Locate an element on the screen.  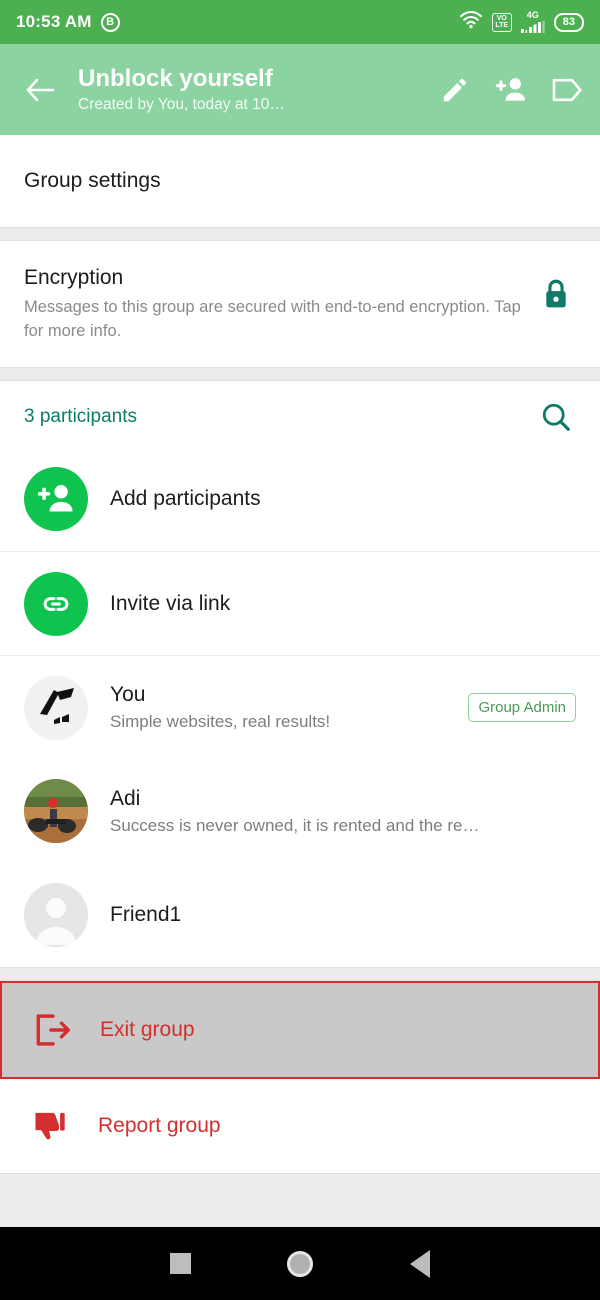
search-icon is located at coordinates (556, 417).